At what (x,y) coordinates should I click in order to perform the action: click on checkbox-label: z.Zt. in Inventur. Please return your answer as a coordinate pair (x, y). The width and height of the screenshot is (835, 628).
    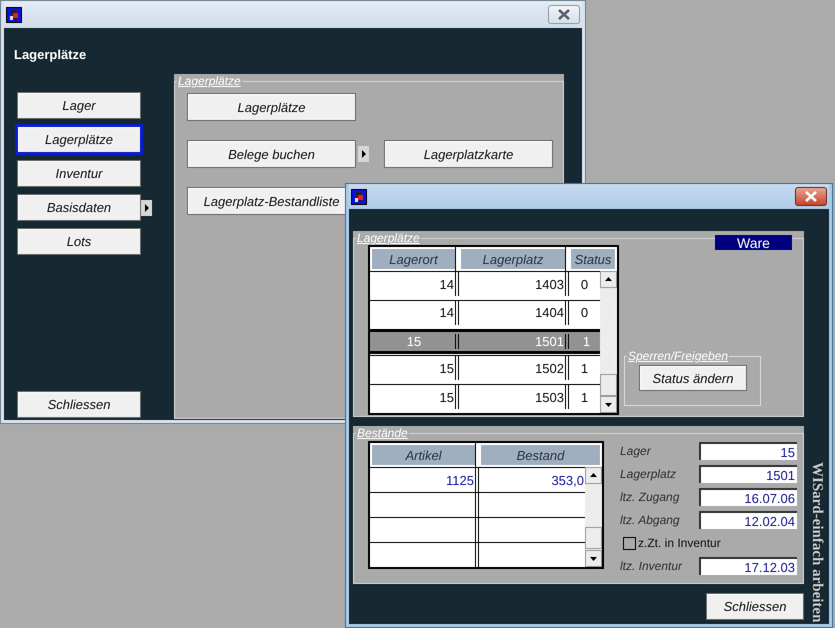
    Looking at the image, I should click on (679, 543).